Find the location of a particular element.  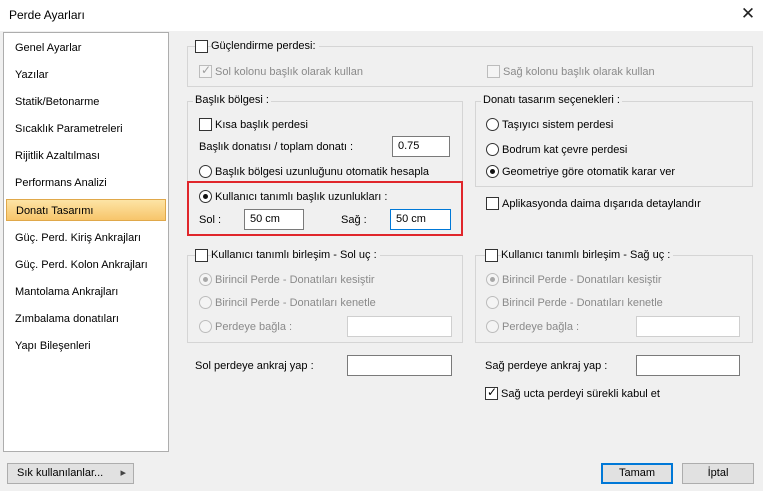

left-anchor-input is located at coordinates (399, 365).